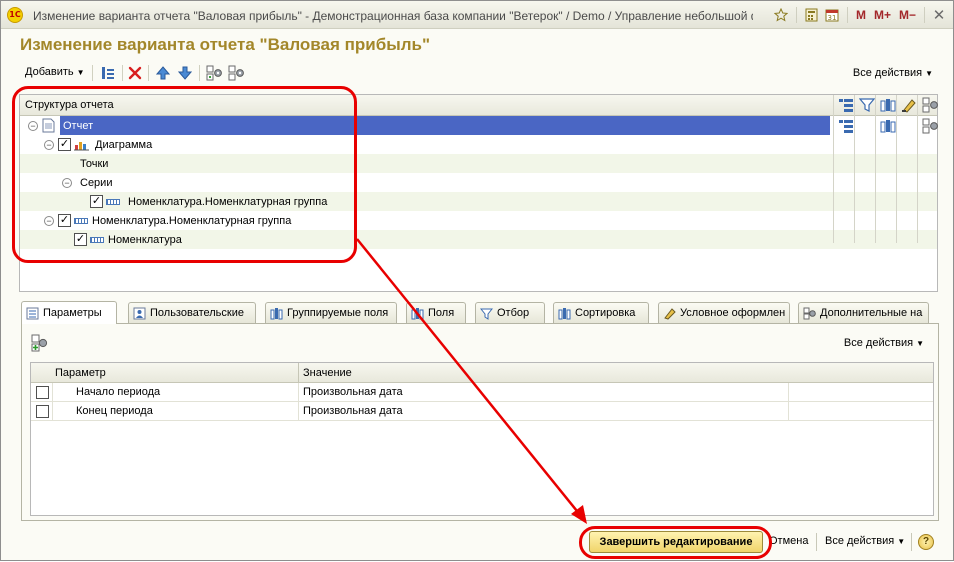 The width and height of the screenshot is (954, 562). What do you see at coordinates (781, 15) in the screenshot?
I see `favorite-star-icon` at bounding box center [781, 15].